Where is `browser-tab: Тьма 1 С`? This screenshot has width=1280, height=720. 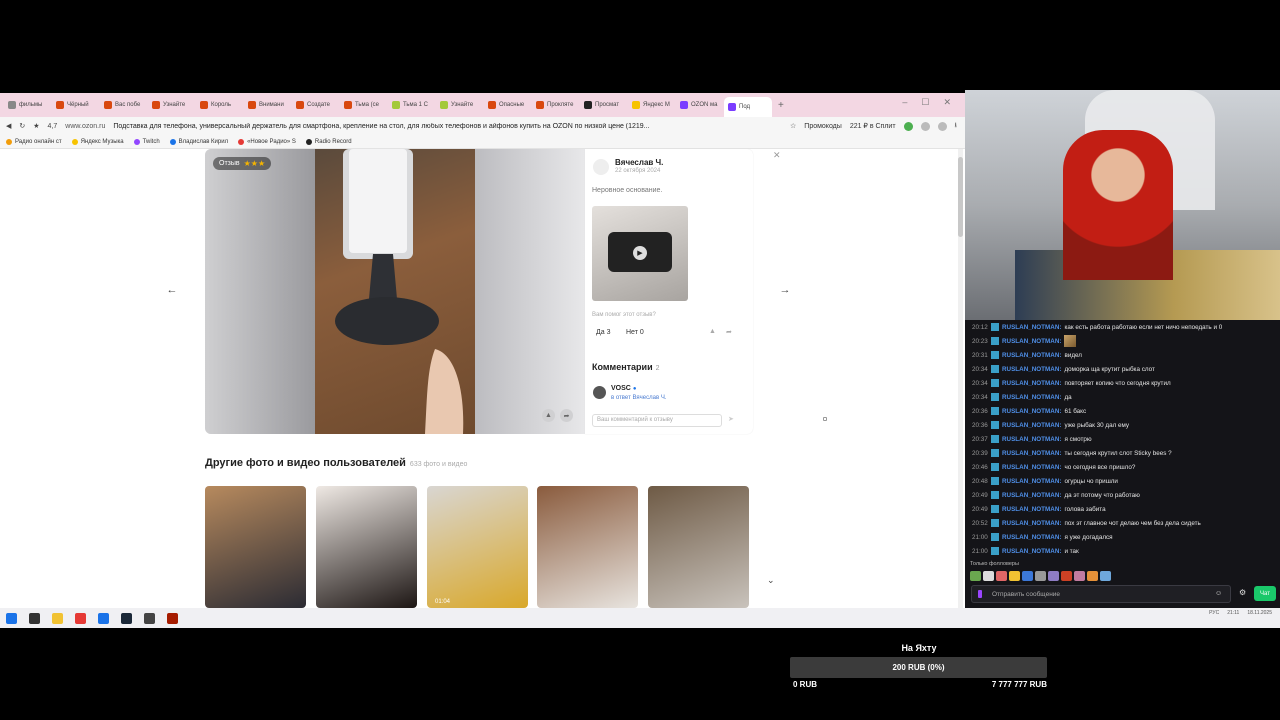 browser-tab: Тьма 1 С is located at coordinates (412, 105).